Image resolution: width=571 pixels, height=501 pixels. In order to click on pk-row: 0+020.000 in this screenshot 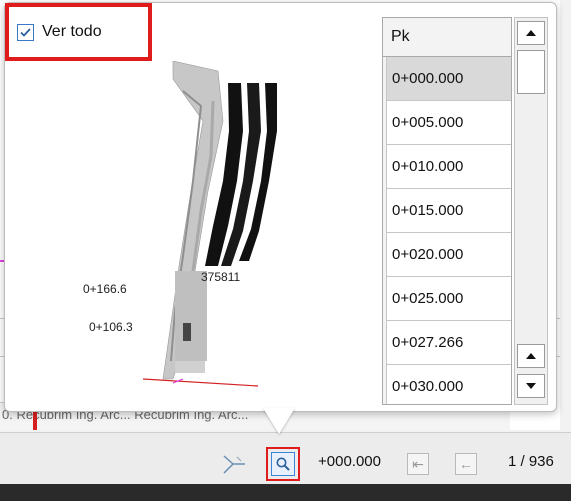, I will do `click(448, 255)`.